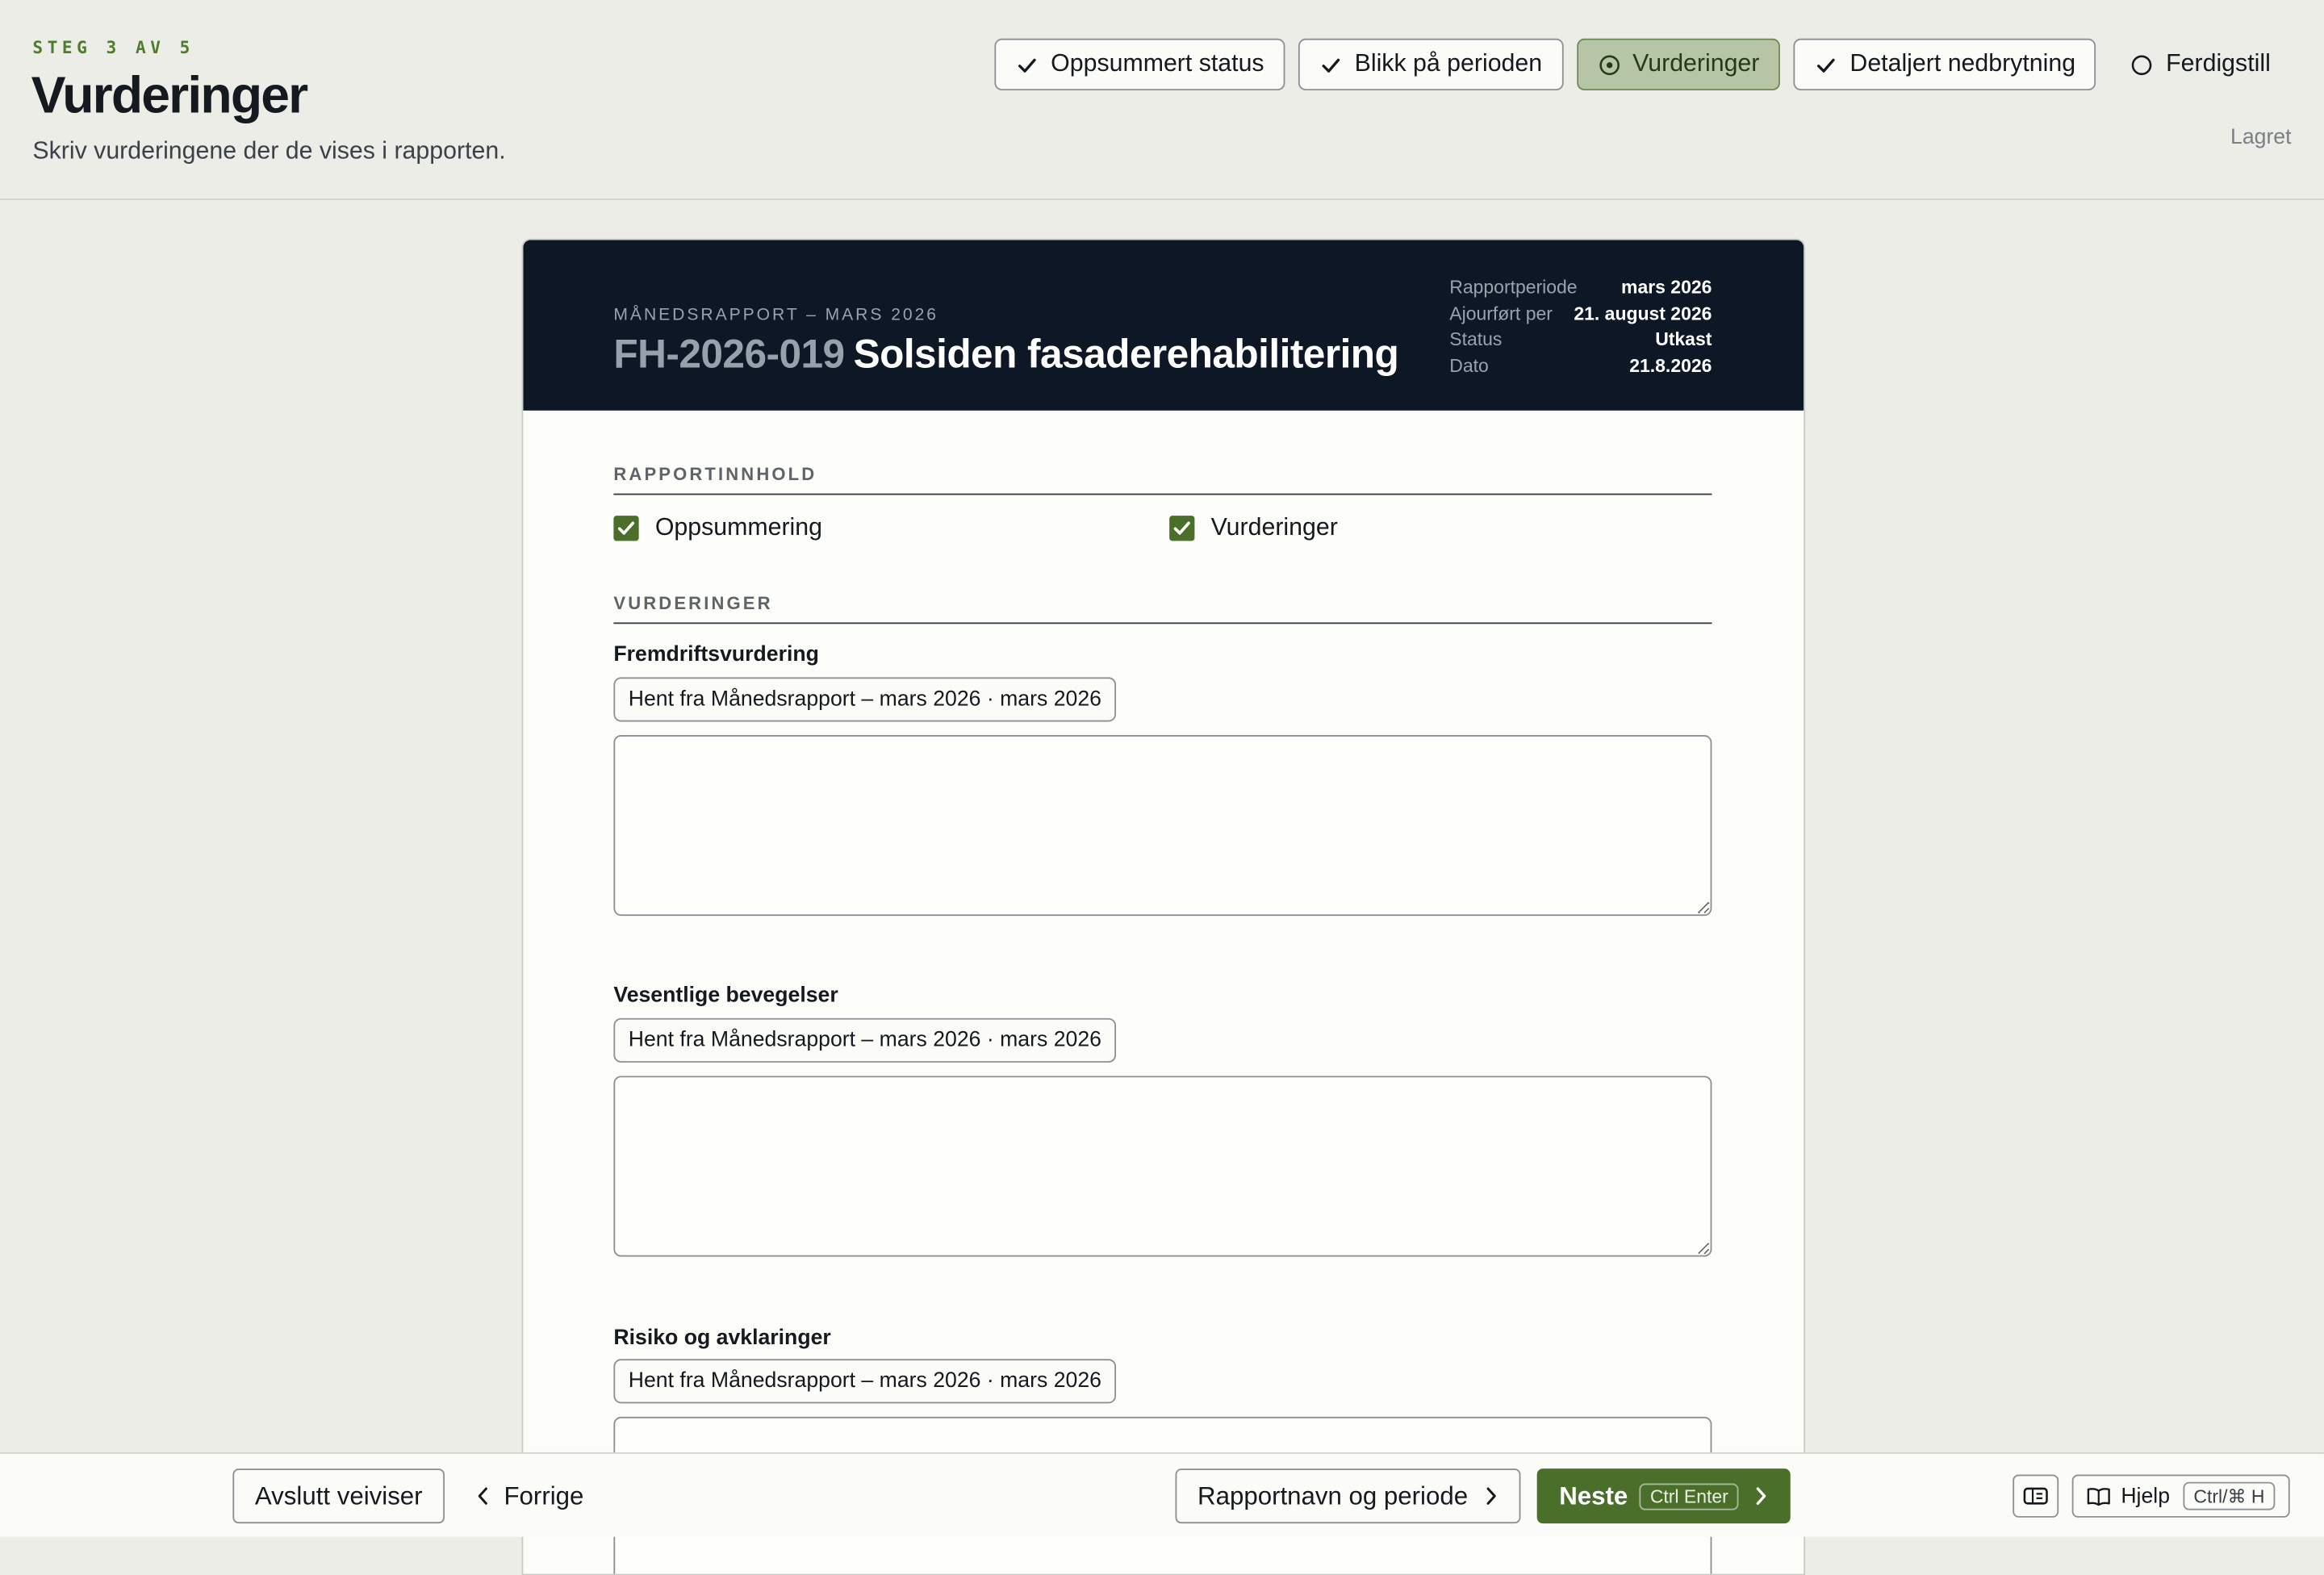 The width and height of the screenshot is (2324, 1575). I want to click on checkbox-oppsummering: Oppsummering, so click(718, 528).